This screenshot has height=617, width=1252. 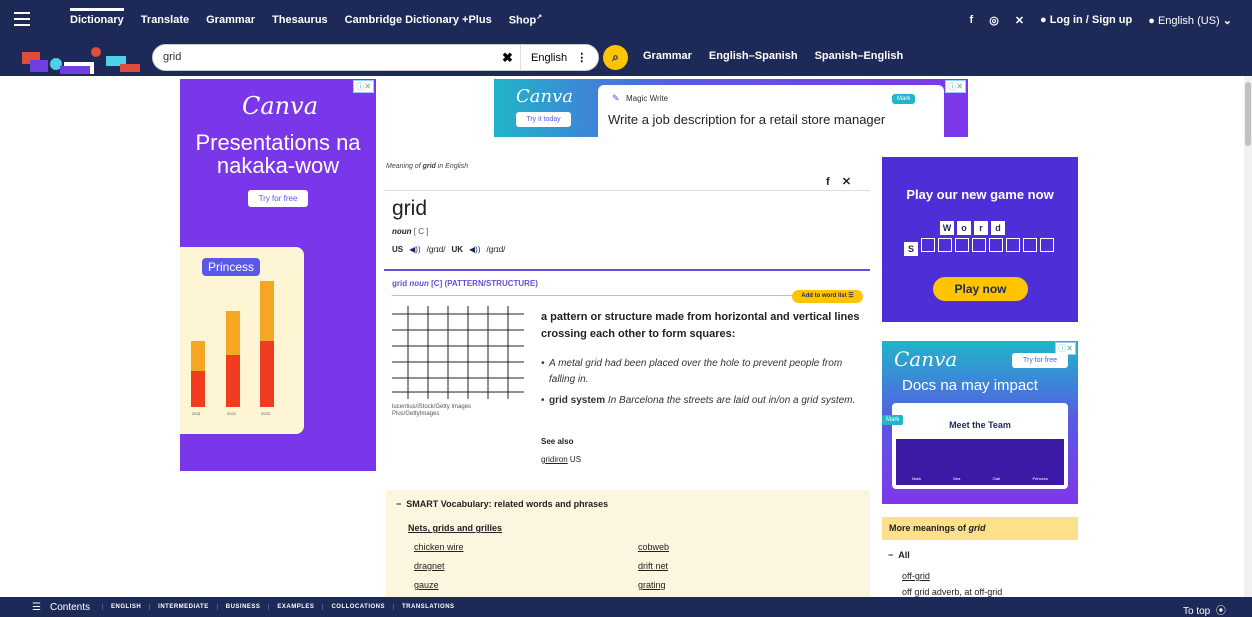 I want to click on pronunciations: US ◀)) /grɪd/ UK ◀)) /grɪd/, so click(x=448, y=249).